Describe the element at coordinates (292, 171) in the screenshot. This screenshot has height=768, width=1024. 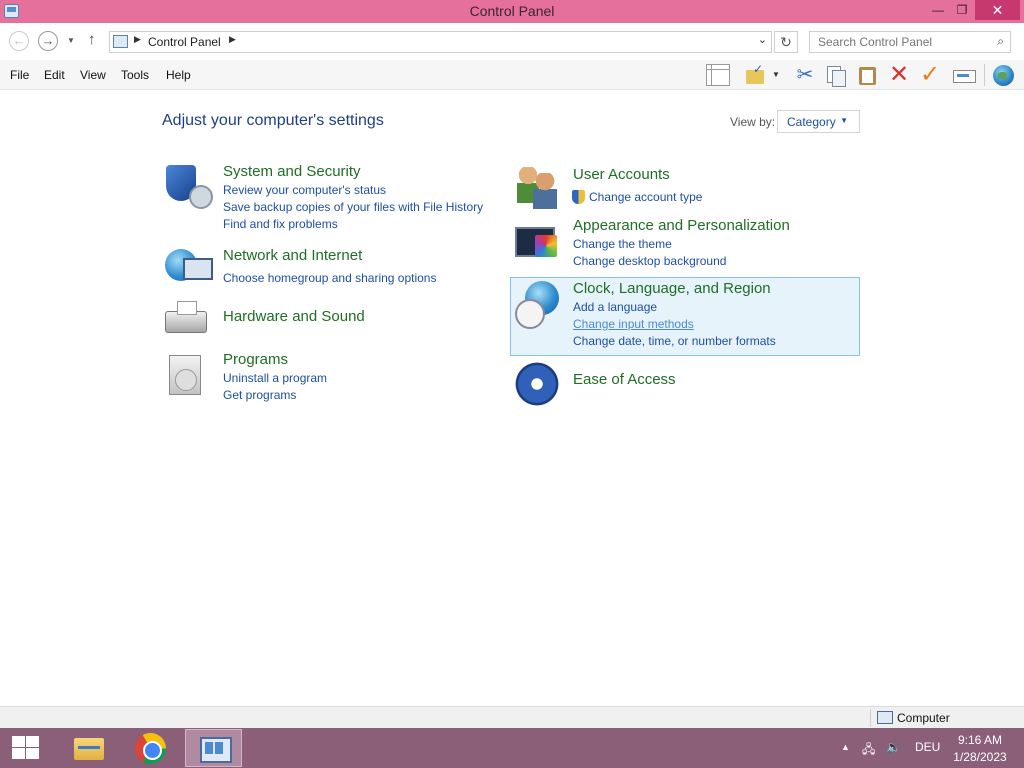
I see `category-system-and-security: System and Security` at that location.